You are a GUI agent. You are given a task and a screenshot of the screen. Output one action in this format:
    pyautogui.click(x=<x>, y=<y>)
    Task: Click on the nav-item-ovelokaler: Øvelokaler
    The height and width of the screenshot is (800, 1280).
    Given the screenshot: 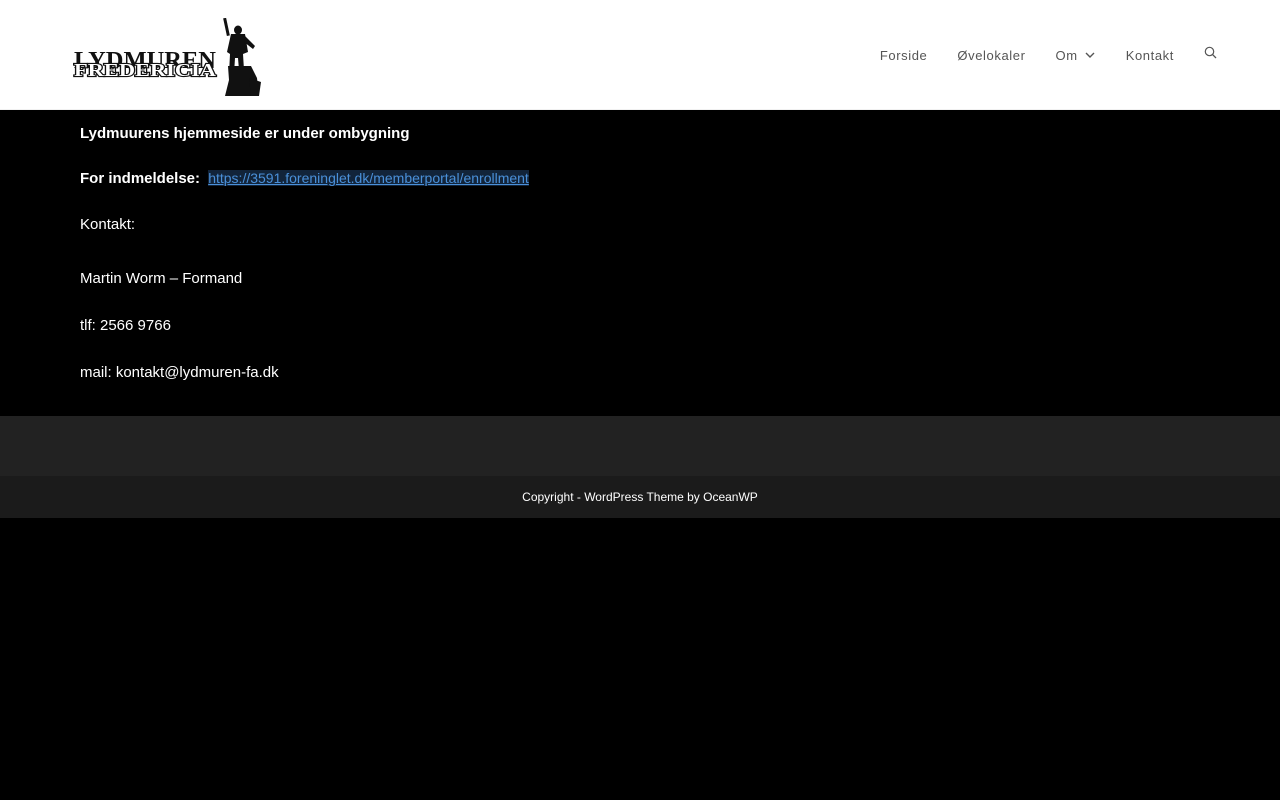 What is the action you would take?
    pyautogui.click(x=991, y=55)
    